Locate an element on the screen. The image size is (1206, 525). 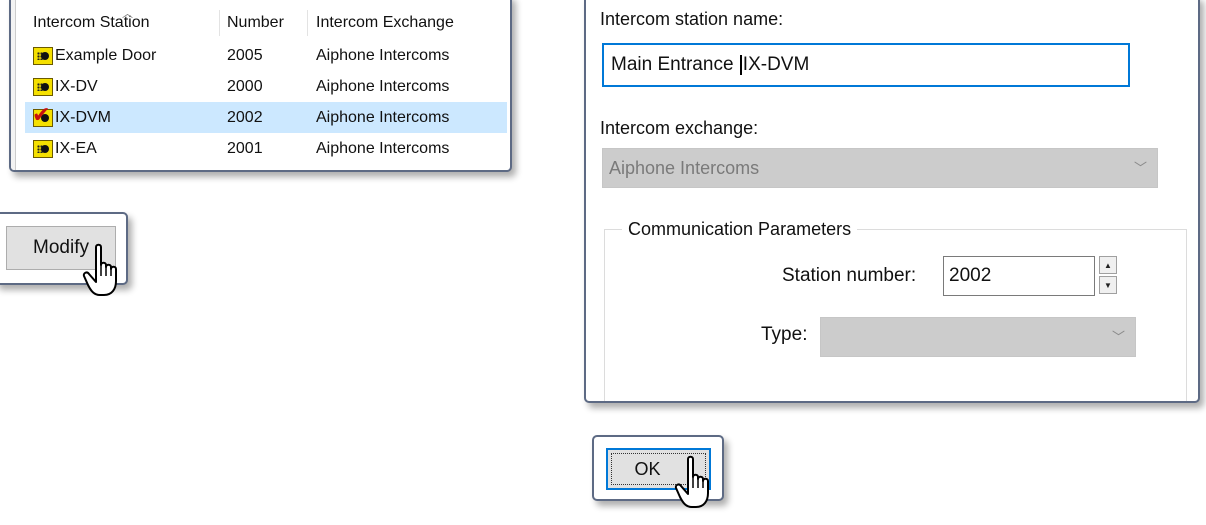
type-select: ﹀ is located at coordinates (978, 337).